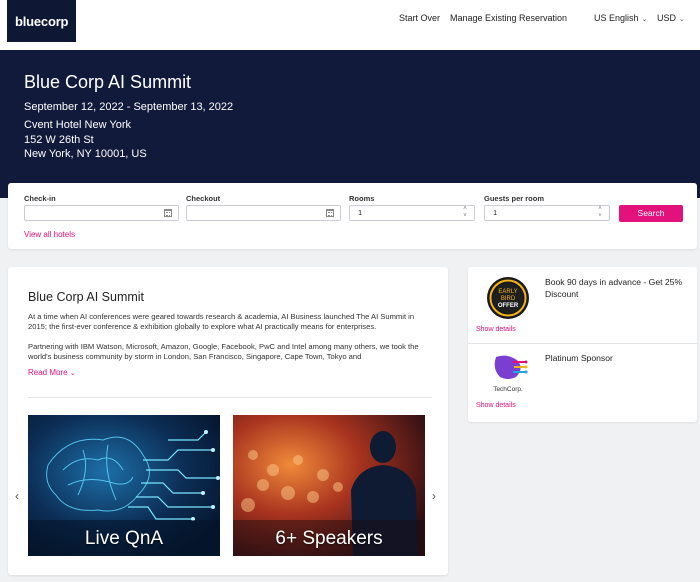  I want to click on start-over-link: Start Over, so click(419, 18).